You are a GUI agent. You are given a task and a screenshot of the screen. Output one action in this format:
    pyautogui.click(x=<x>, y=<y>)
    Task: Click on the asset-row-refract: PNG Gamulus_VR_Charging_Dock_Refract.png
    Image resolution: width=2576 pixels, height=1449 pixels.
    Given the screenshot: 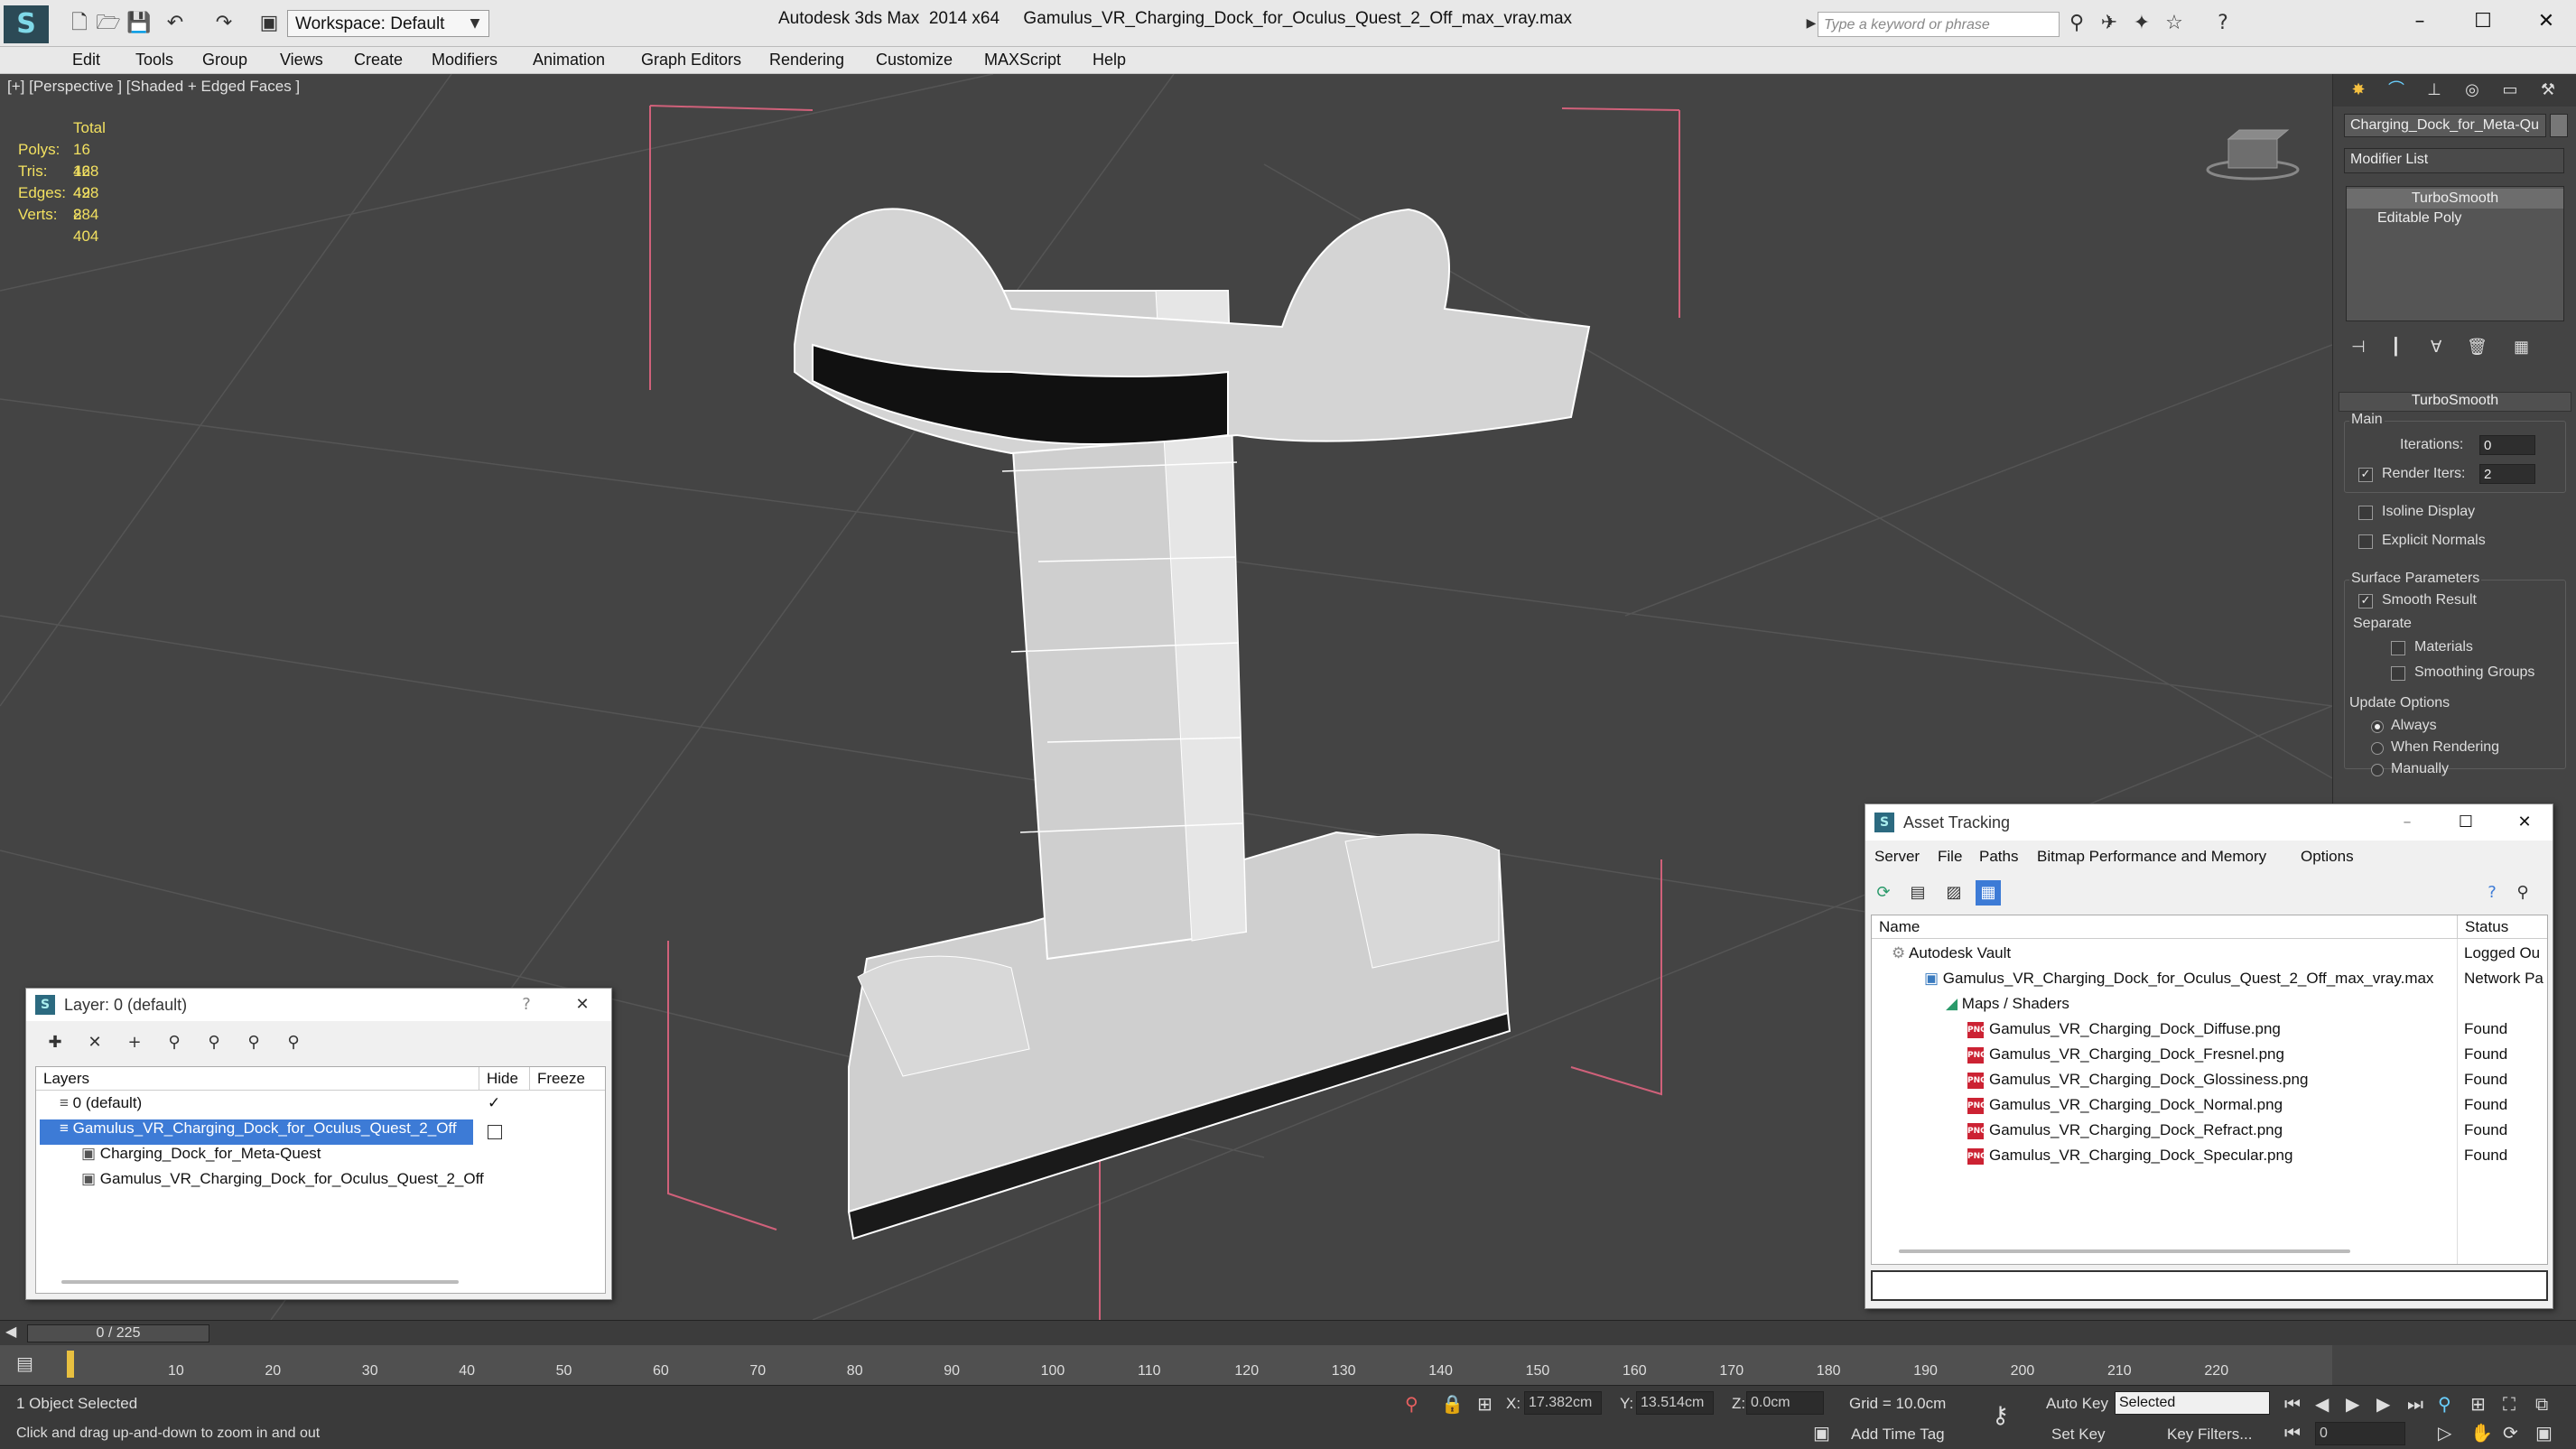 What is the action you would take?
    pyautogui.click(x=2125, y=1134)
    